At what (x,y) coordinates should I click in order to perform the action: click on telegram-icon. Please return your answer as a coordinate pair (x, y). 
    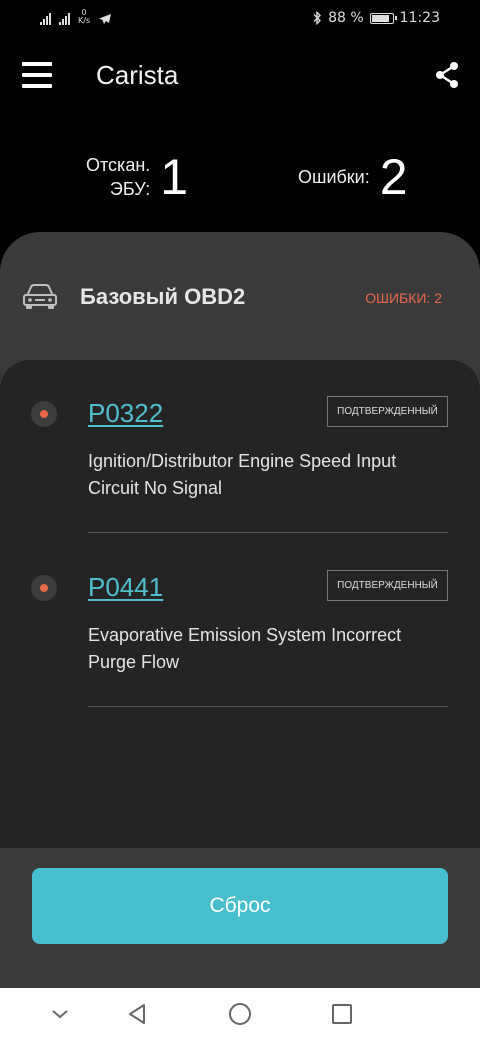
    Looking at the image, I should click on (105, 19).